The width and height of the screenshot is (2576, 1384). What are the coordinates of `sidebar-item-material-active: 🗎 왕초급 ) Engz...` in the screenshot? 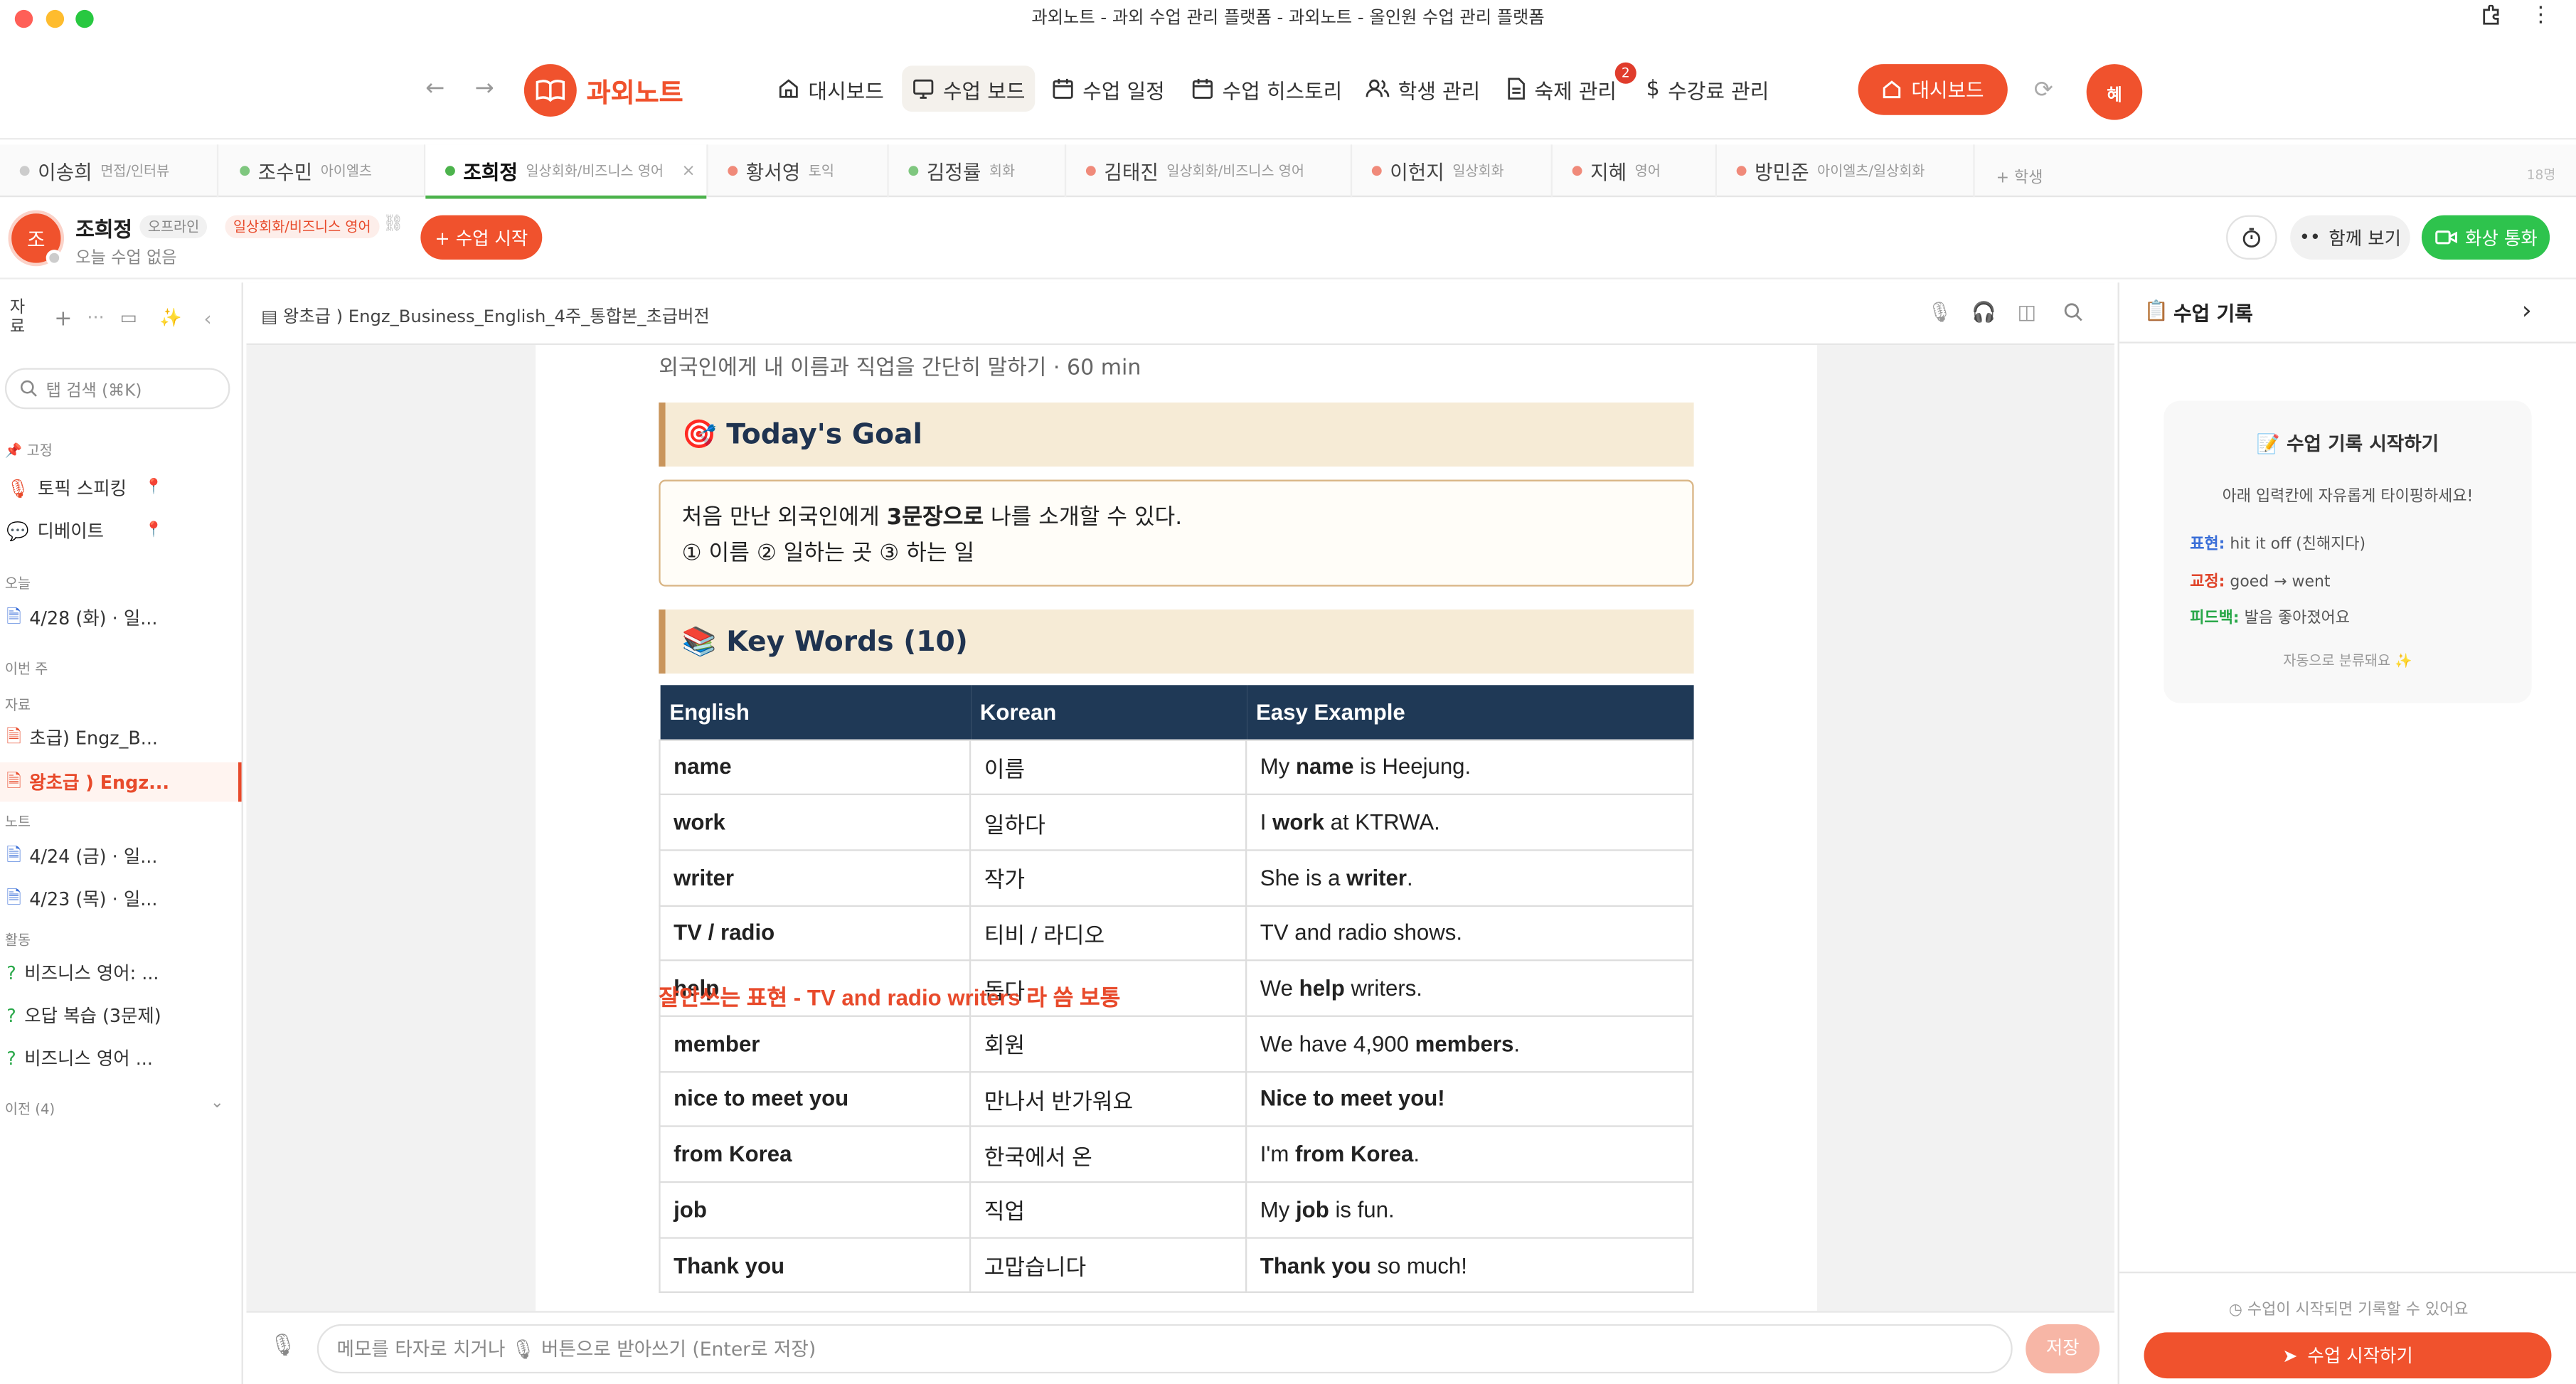 It's located at (121, 782).